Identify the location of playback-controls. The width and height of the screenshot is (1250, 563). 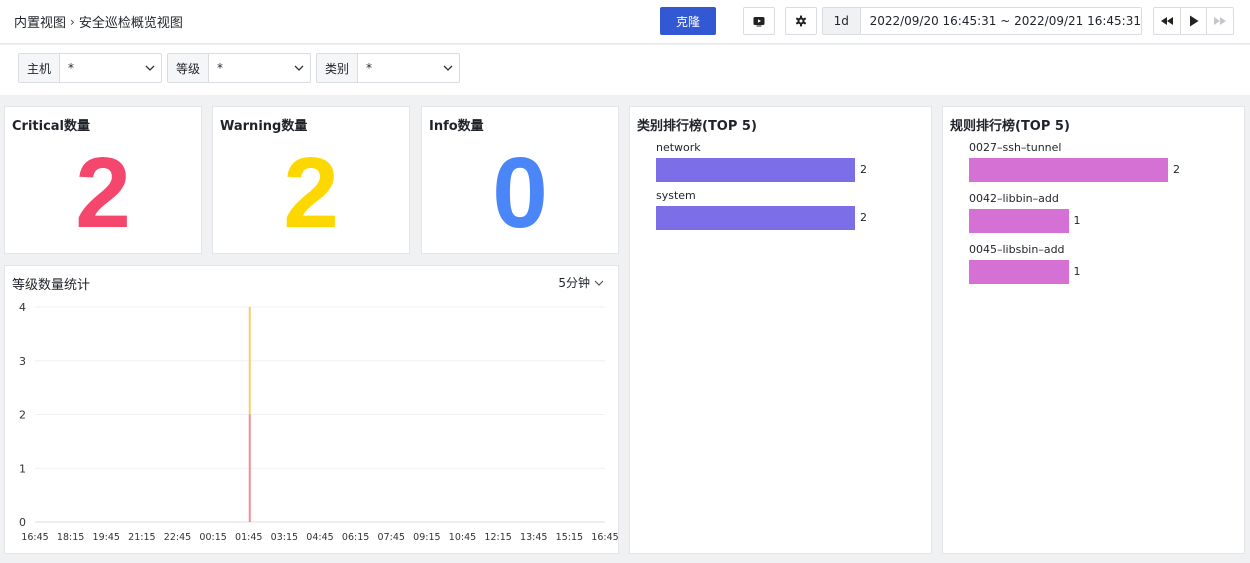
(1193, 21).